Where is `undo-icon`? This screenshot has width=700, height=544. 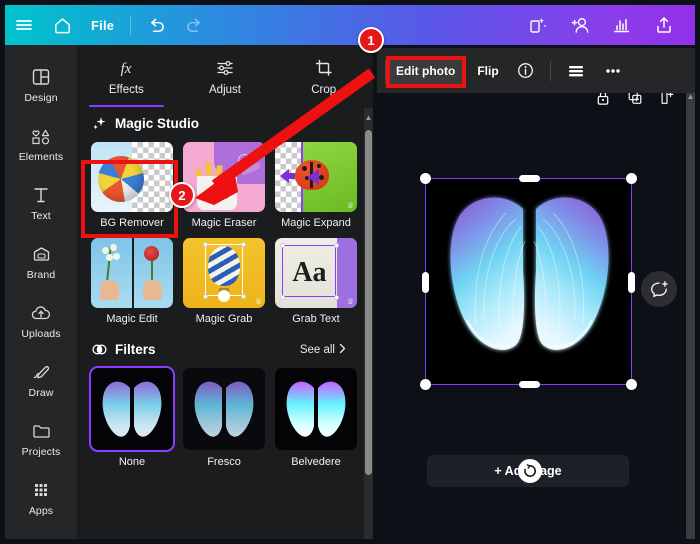 undo-icon is located at coordinates (156, 25).